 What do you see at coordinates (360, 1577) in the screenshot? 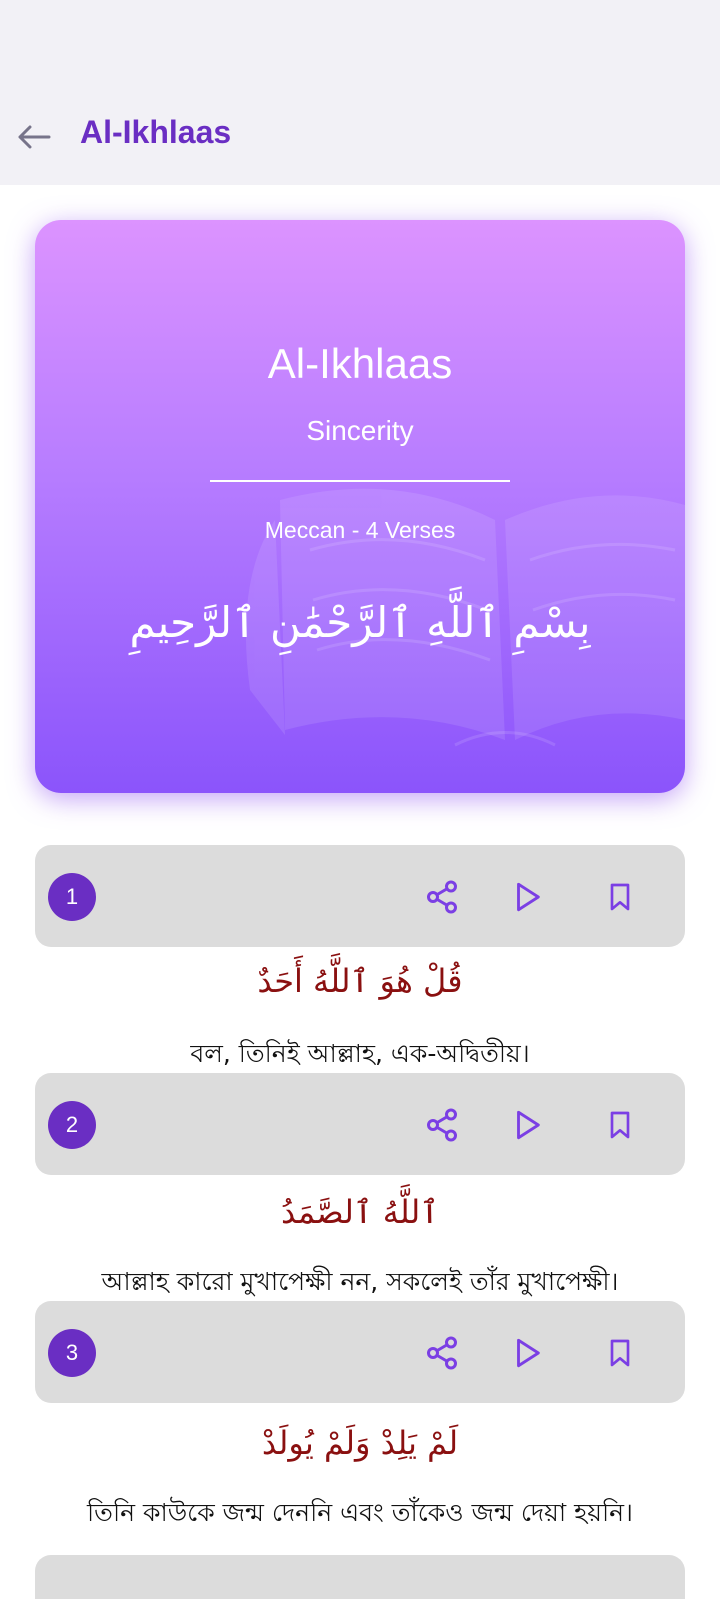
I see `next-verse-header` at bounding box center [360, 1577].